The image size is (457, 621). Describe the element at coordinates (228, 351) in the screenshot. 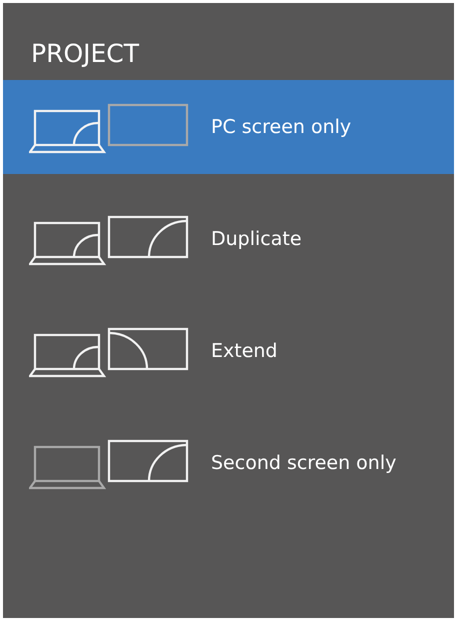

I see `project-option: Extend` at that location.